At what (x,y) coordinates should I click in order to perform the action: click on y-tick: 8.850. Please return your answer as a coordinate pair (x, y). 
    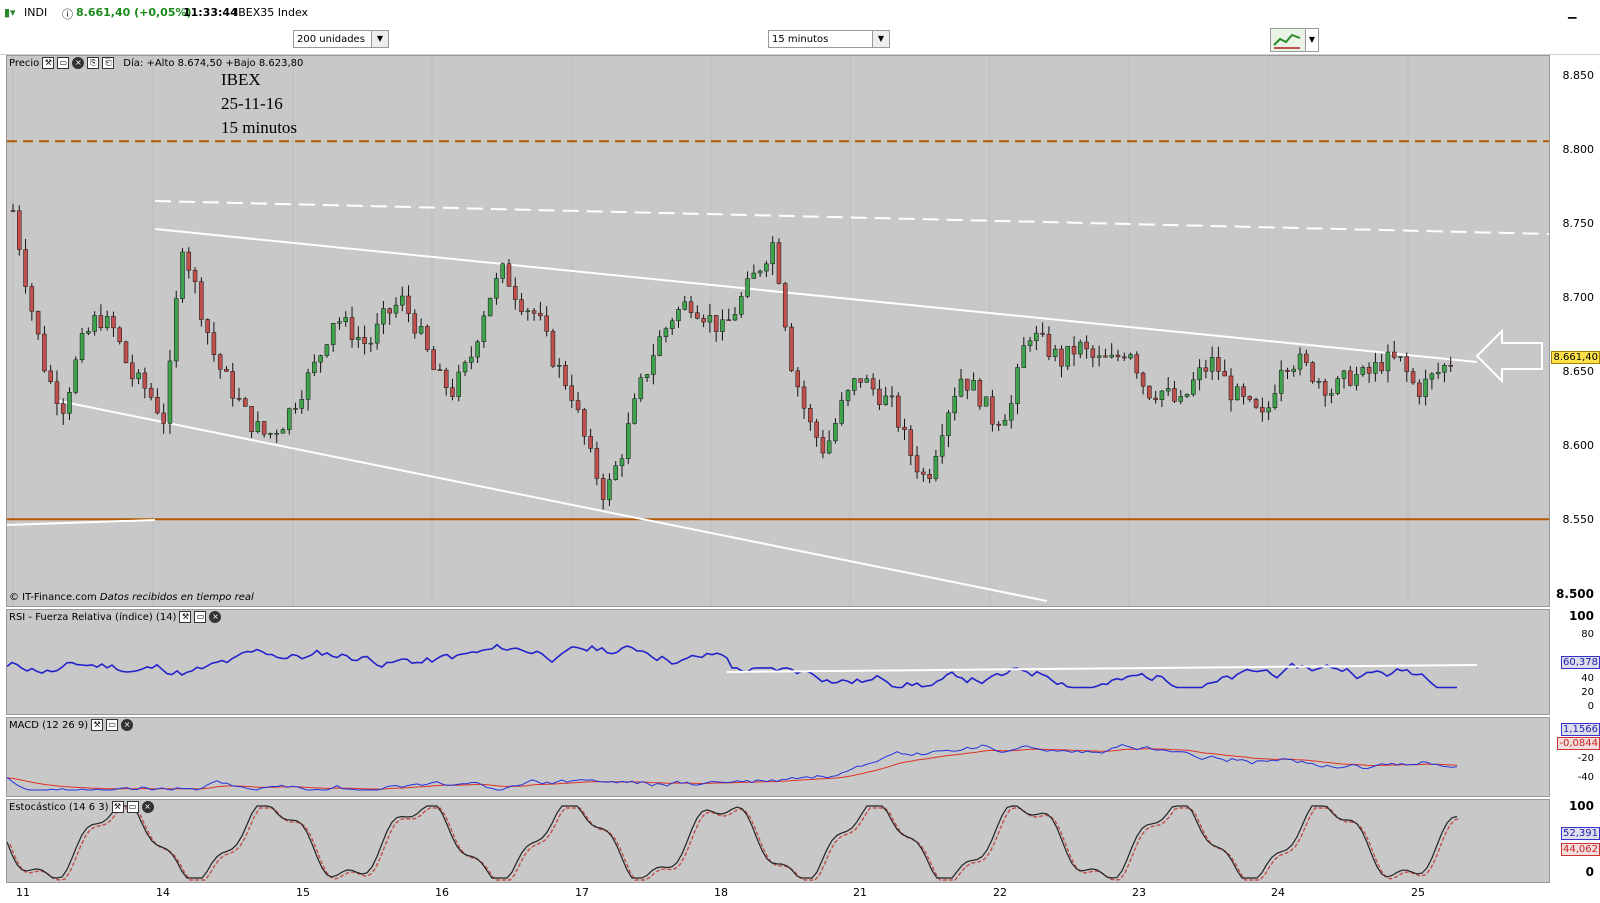
    Looking at the image, I should click on (1578, 75).